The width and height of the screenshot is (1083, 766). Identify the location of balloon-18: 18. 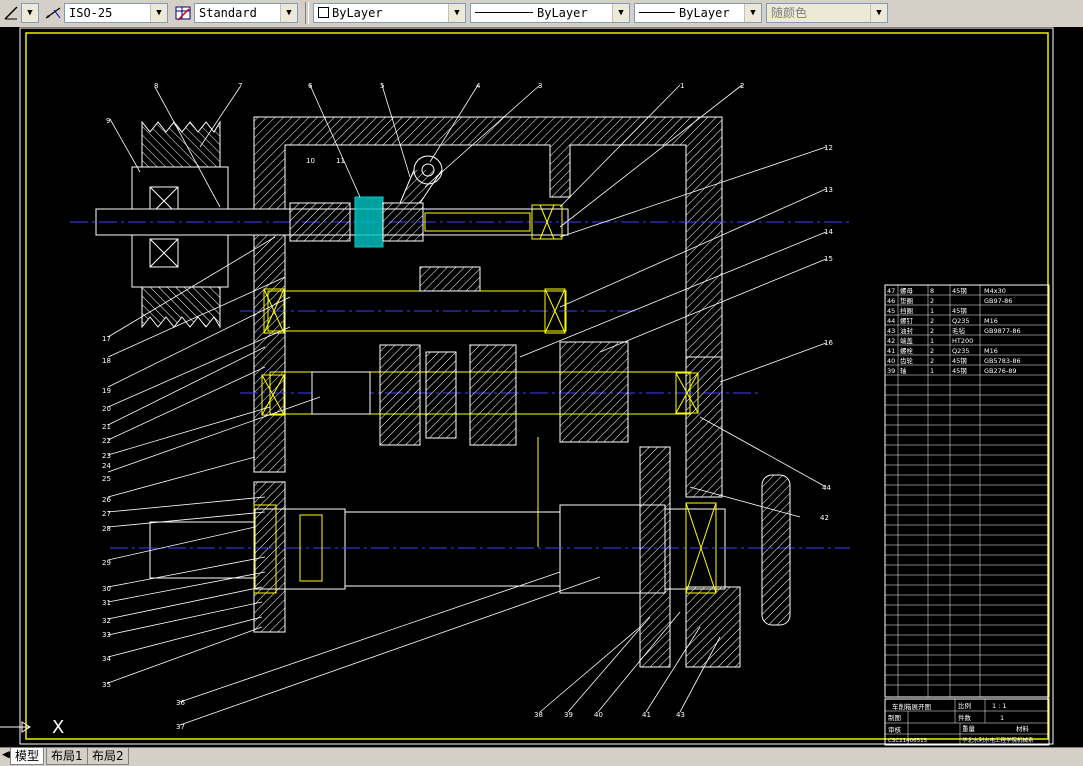
(106, 361).